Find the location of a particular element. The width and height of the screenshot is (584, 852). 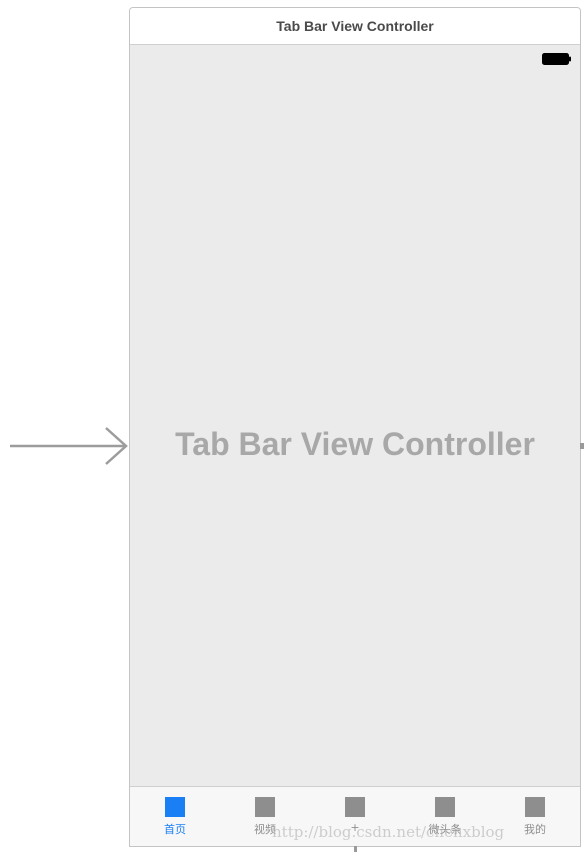

battery-icon is located at coordinates (556, 59).